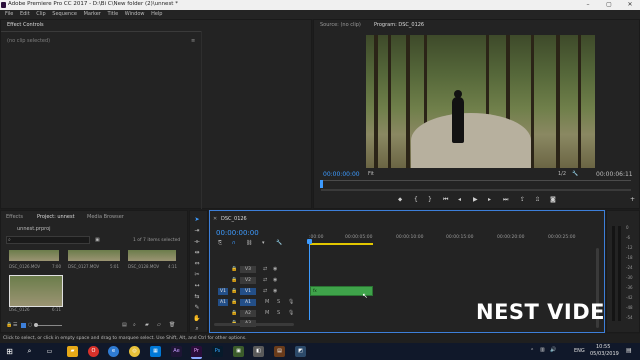 The width and height of the screenshot is (640, 360). Describe the element at coordinates (341, 244) in the screenshot. I see `work-area-bar` at that location.